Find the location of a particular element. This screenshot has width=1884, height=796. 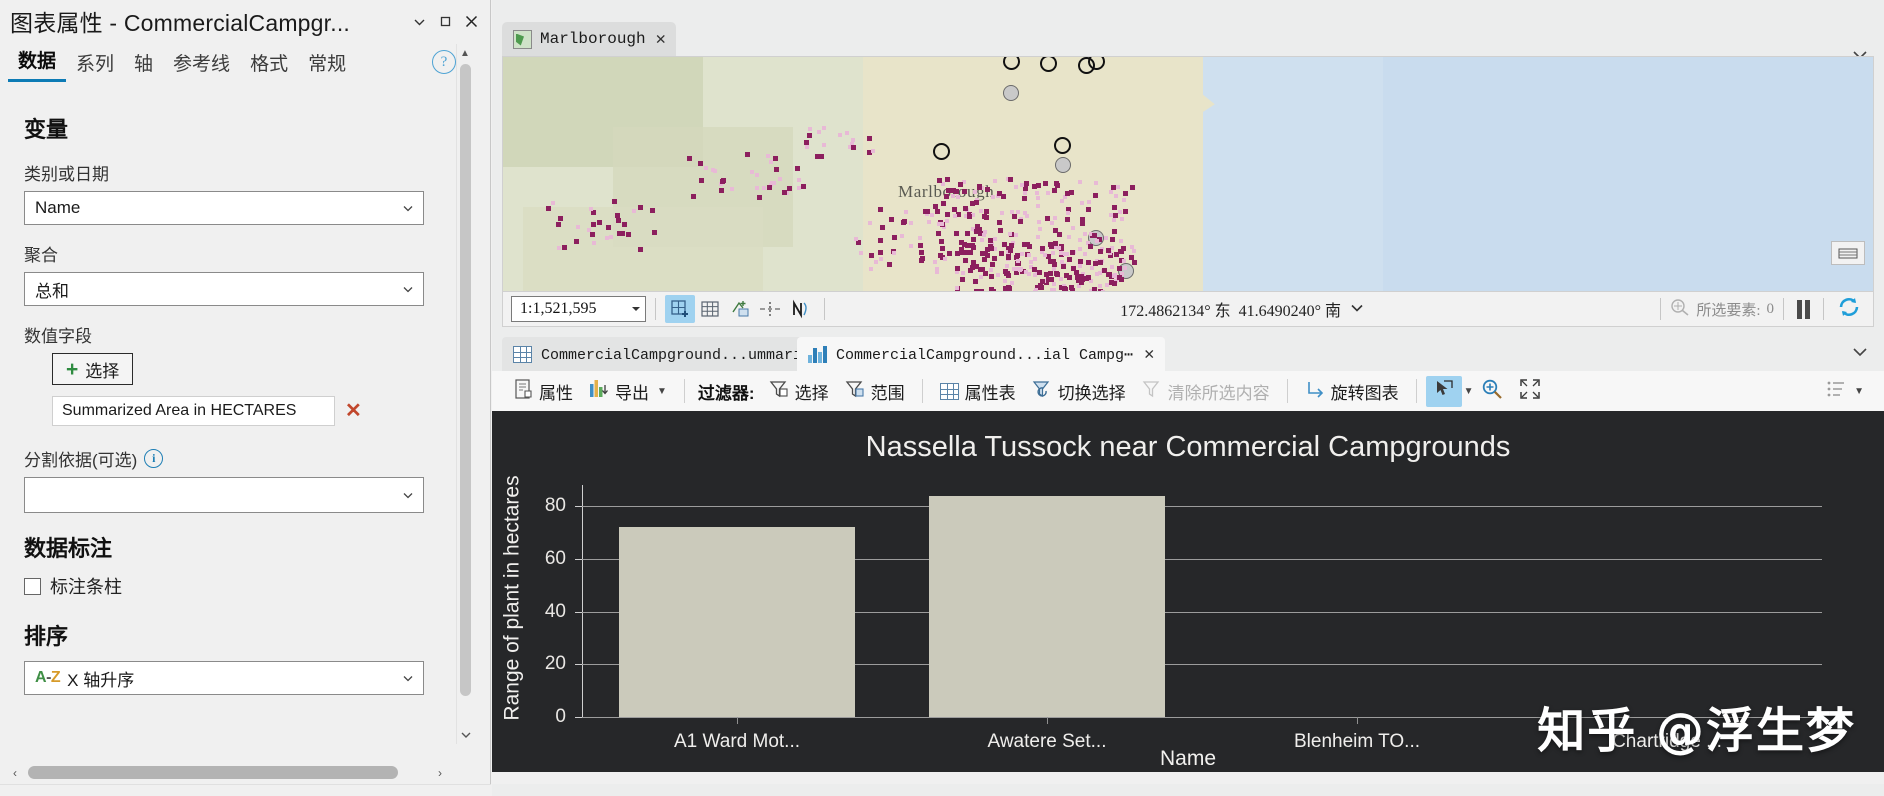

label-bars-checkbox is located at coordinates (32, 586).